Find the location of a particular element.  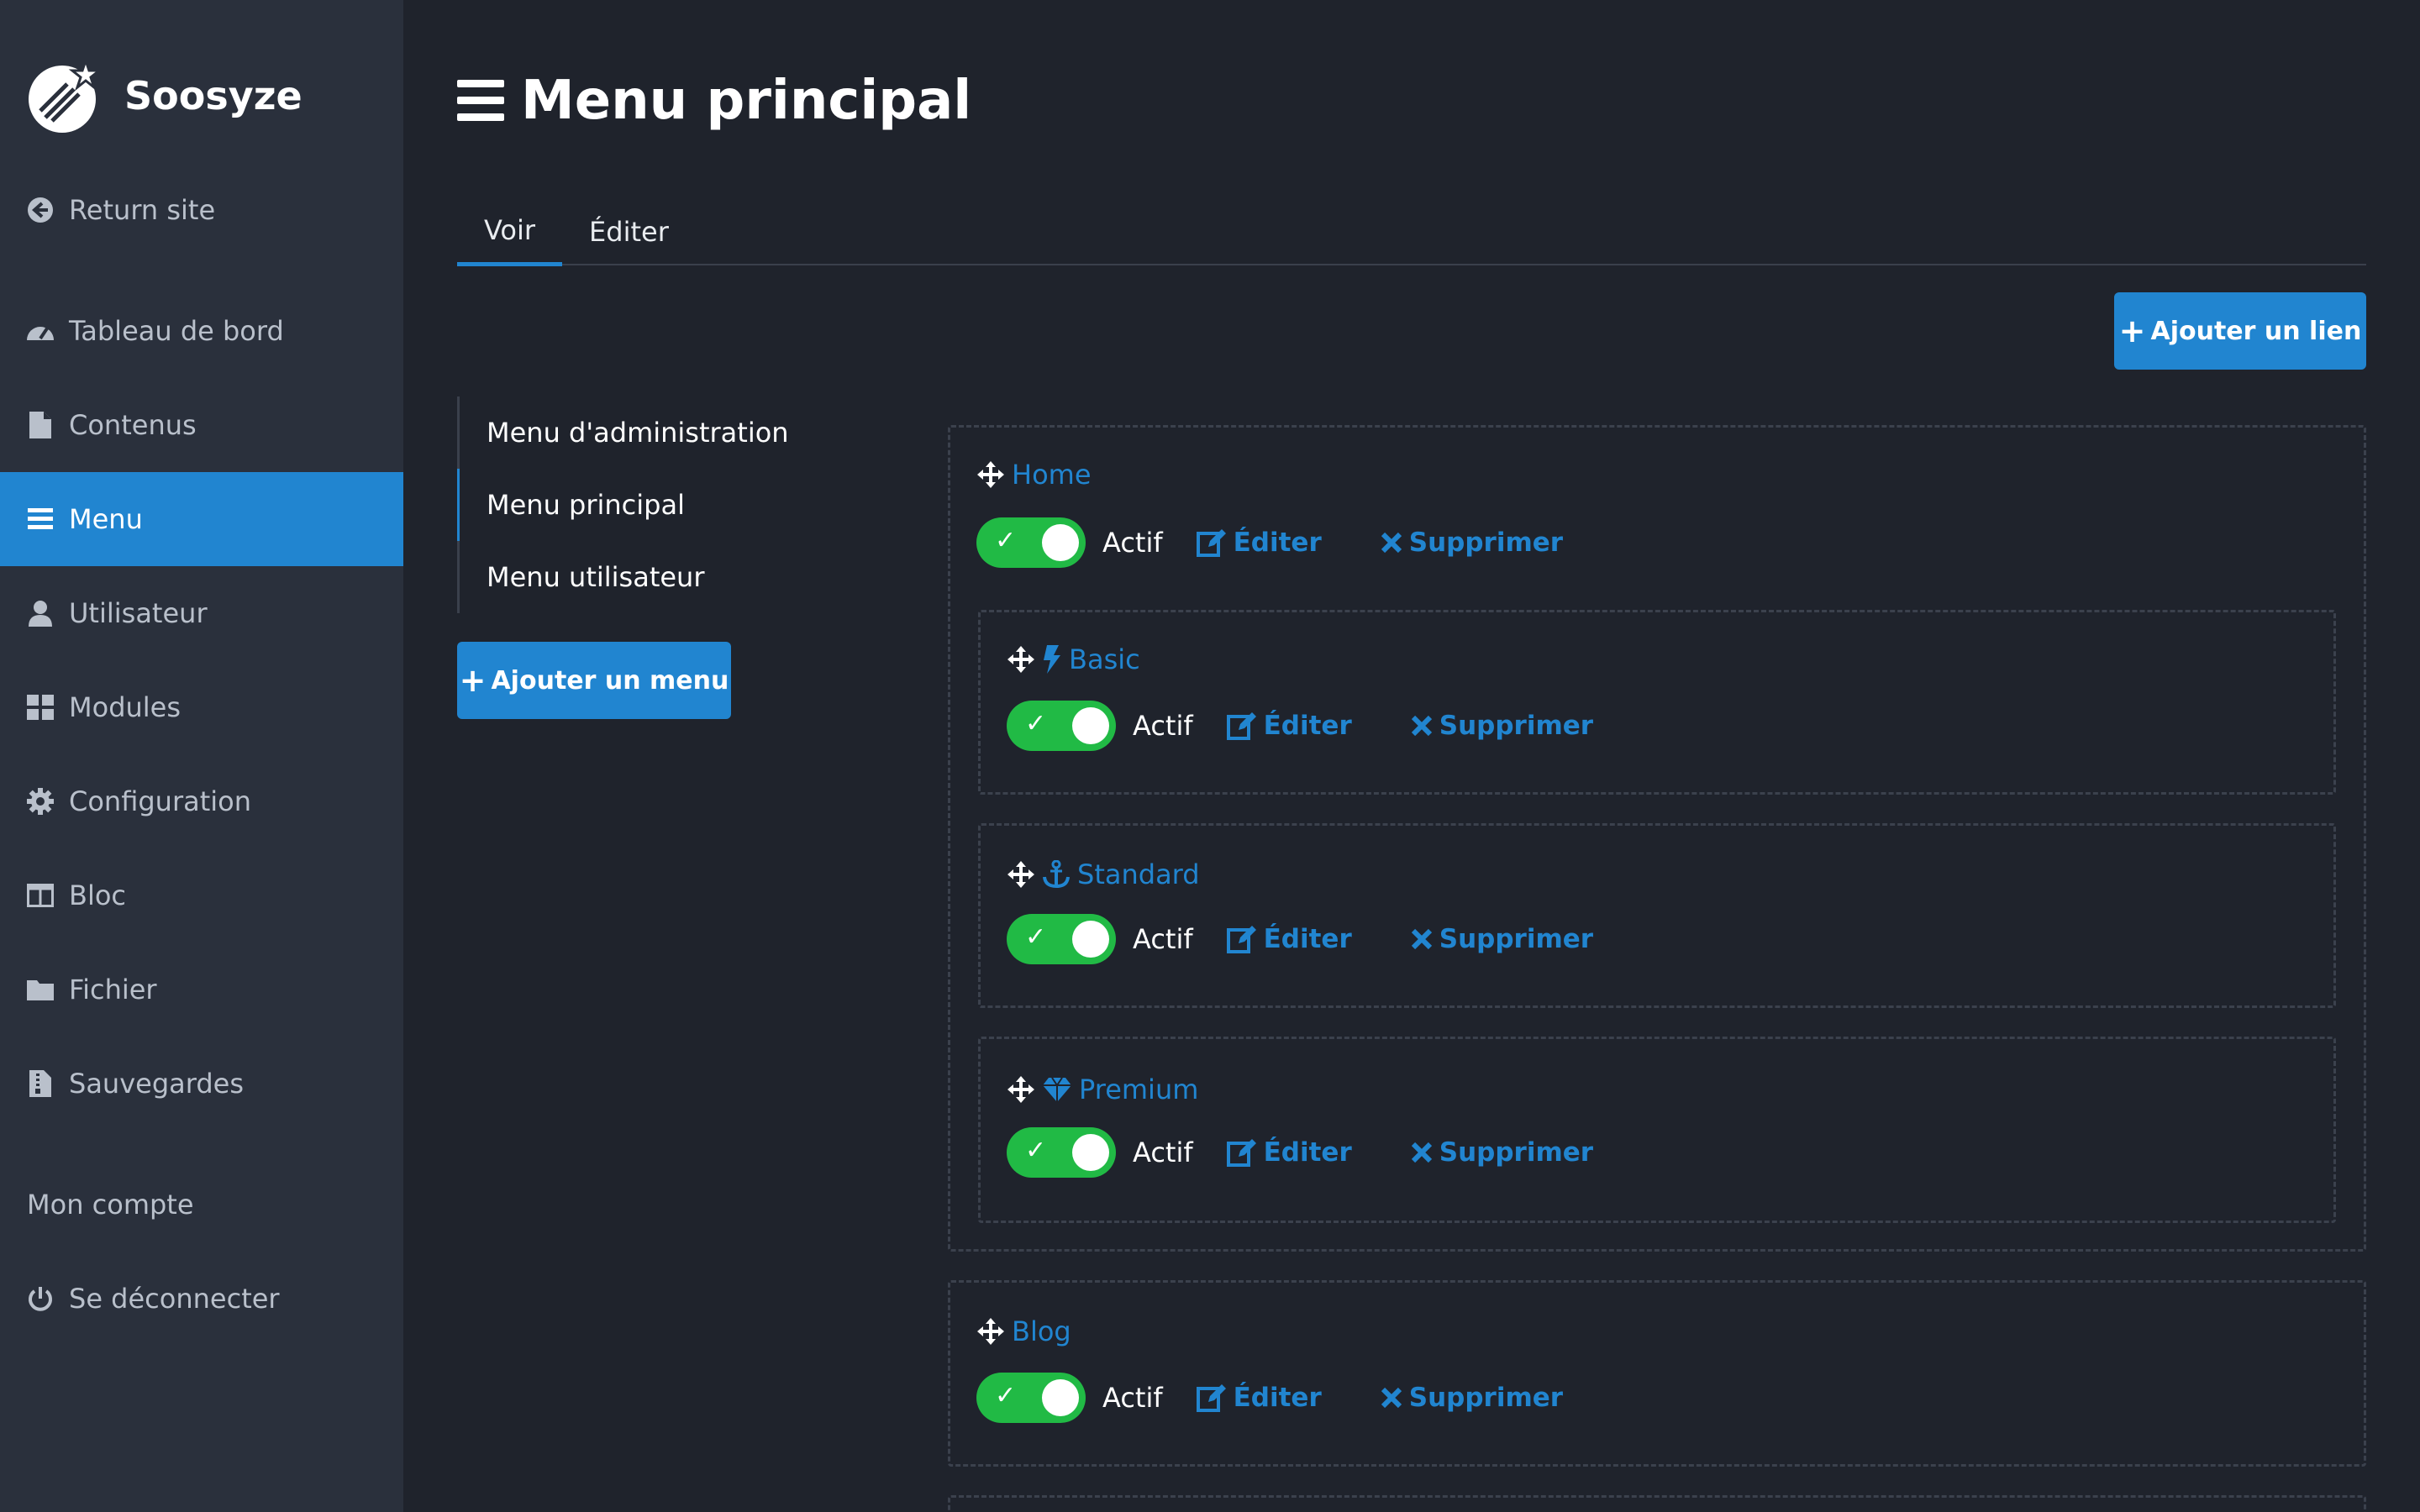

sidebar-item-sauvegardes: Sauvegardes is located at coordinates (202, 1084).